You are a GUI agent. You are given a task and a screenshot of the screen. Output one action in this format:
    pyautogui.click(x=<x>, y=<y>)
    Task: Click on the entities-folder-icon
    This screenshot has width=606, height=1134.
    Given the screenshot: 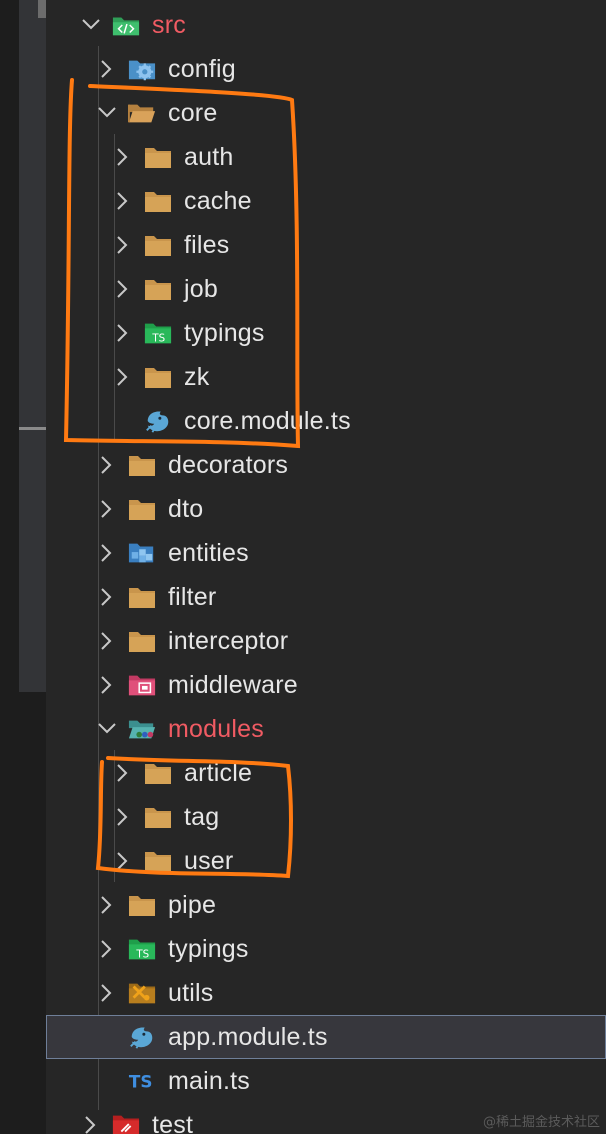 What is the action you would take?
    pyautogui.click(x=142, y=553)
    